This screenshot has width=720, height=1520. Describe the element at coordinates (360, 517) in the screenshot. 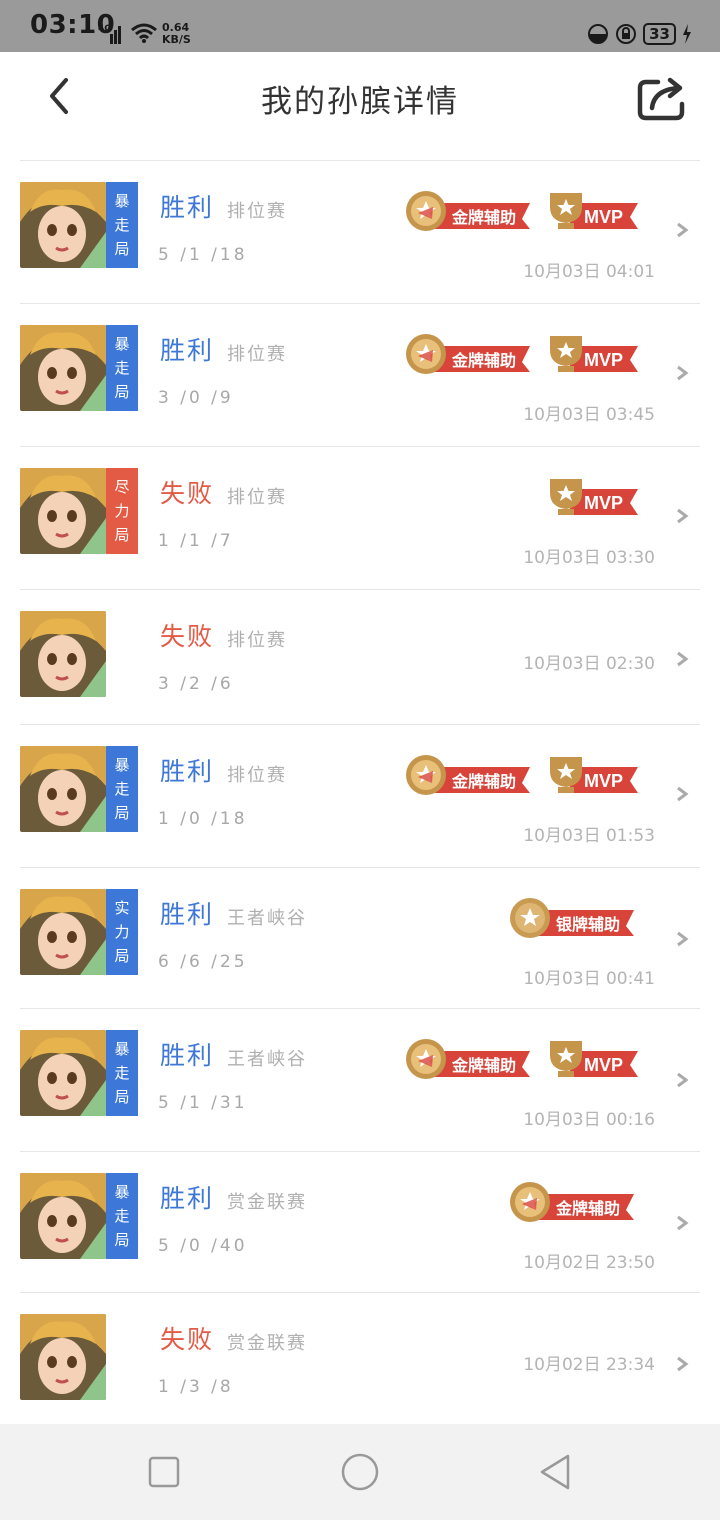

I see `match-row: 尽力局失败 排位赛 1 /1 /7 MVP 10月03日 03:30` at that location.